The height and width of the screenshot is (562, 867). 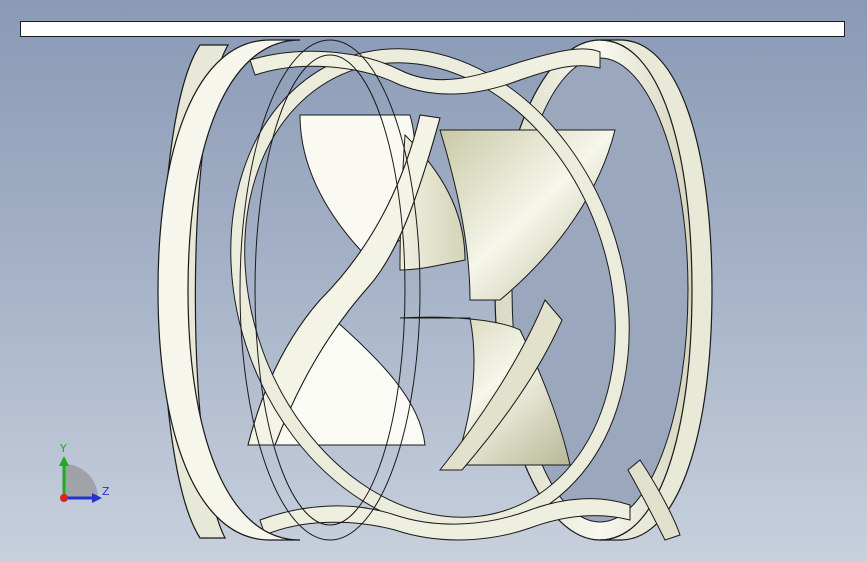 What do you see at coordinates (81, 481) in the screenshot?
I see `triad-quadrant` at bounding box center [81, 481].